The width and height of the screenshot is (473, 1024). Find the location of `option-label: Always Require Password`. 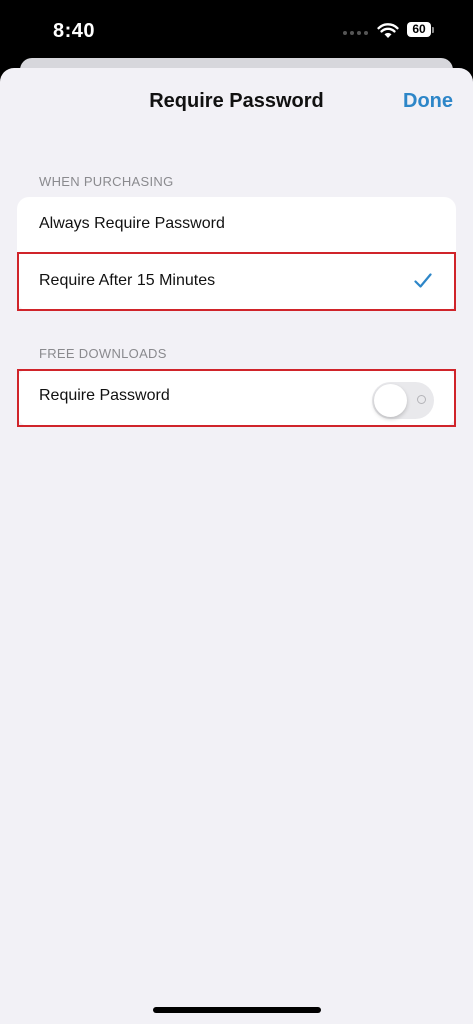

option-label: Always Require Password is located at coordinates (132, 223).